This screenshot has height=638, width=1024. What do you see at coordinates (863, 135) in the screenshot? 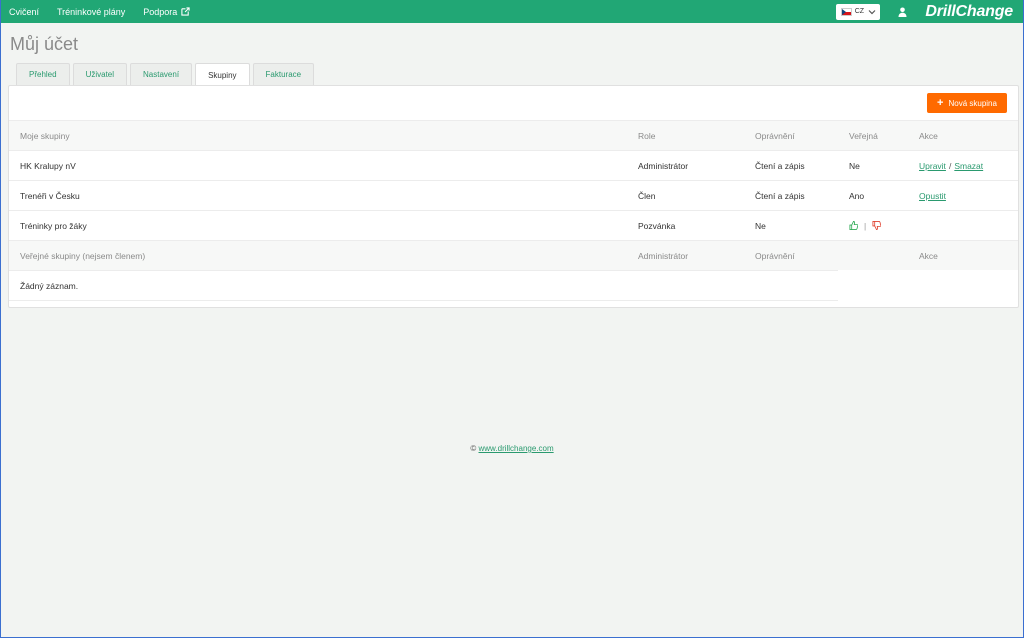
I see `col-public: Veřejná` at bounding box center [863, 135].